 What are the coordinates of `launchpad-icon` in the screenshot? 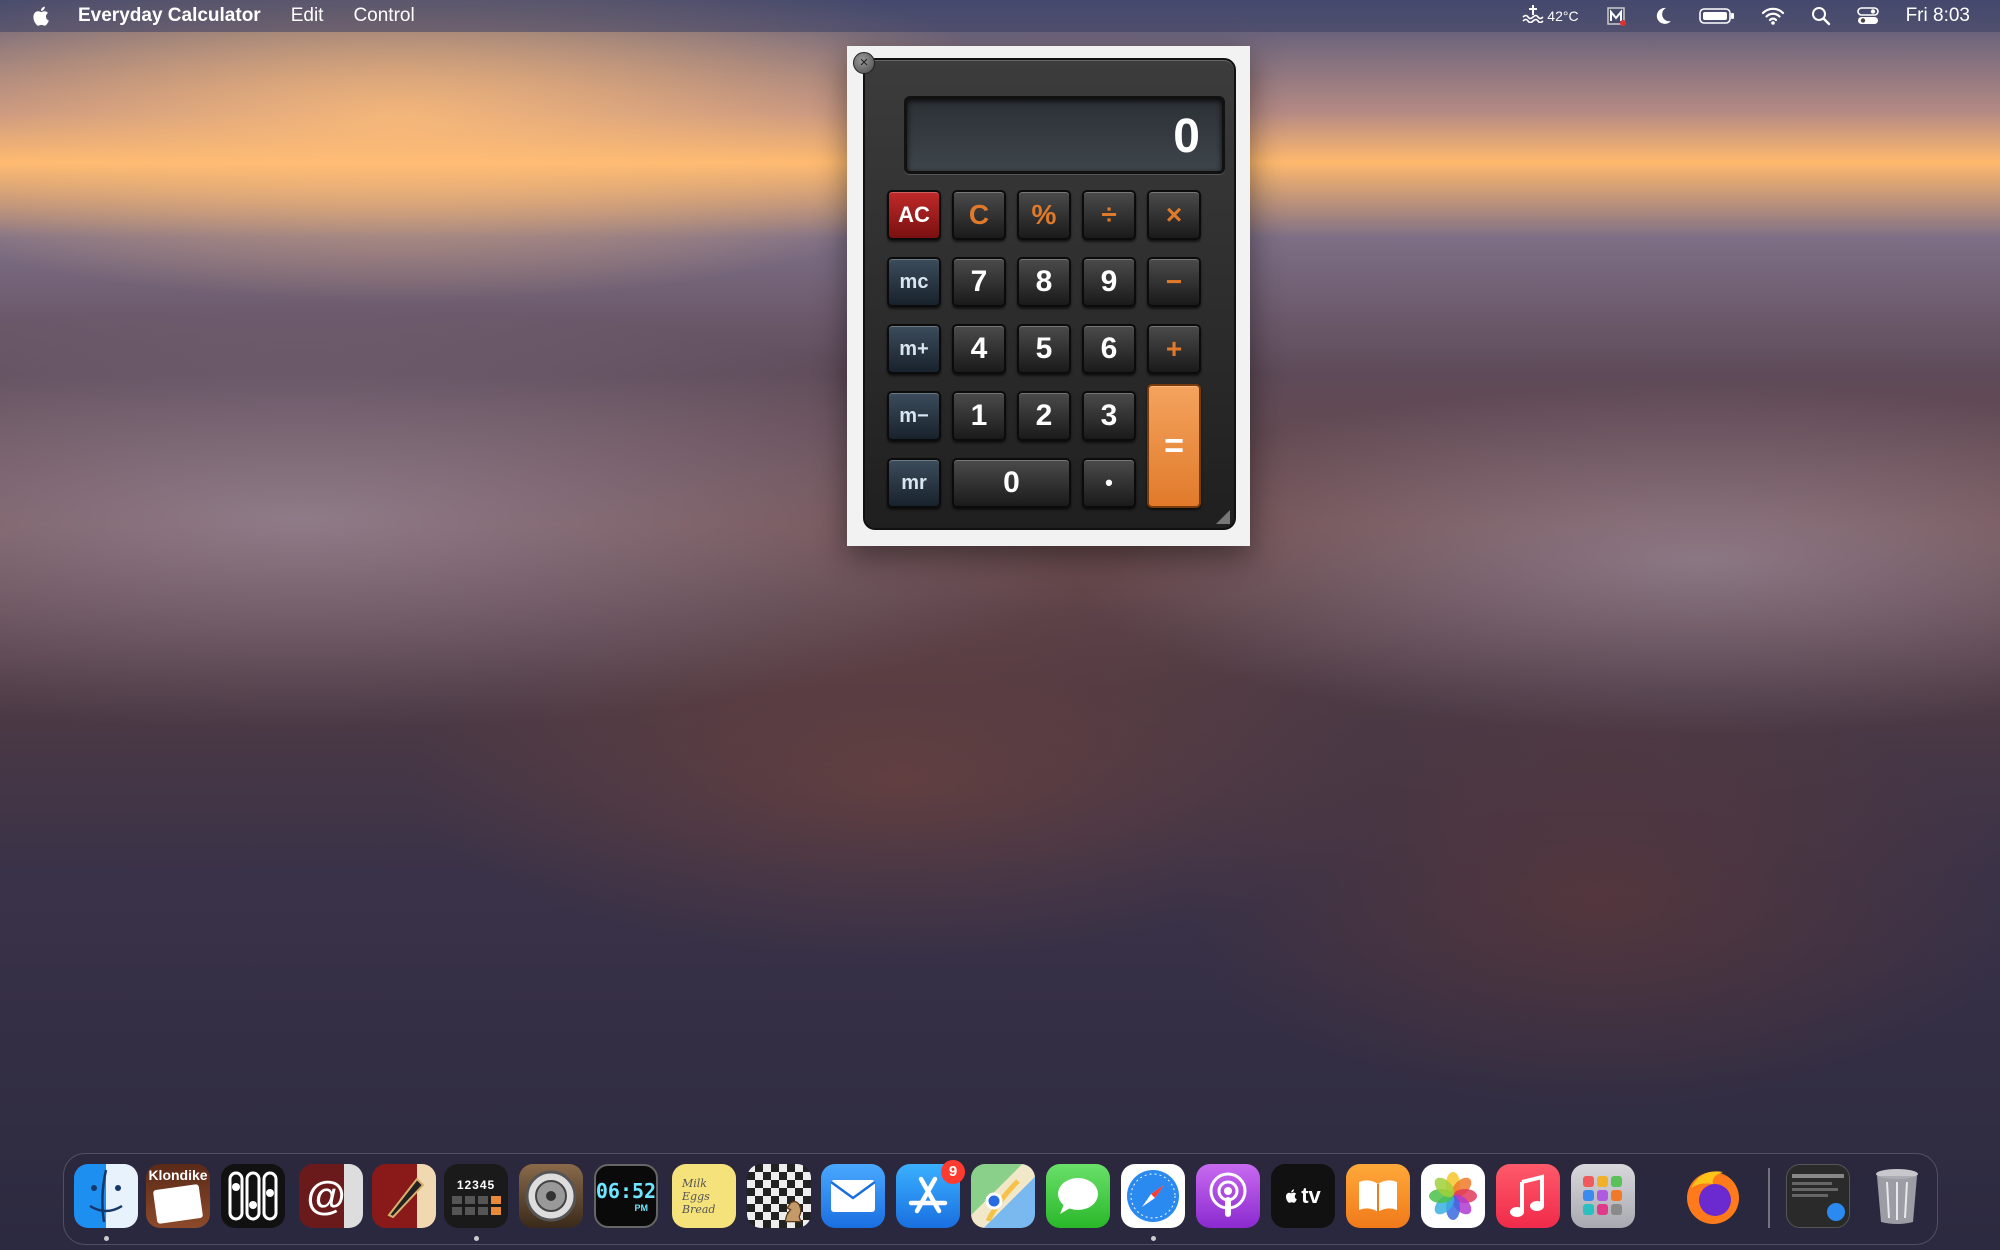 It's located at (1603, 1196).